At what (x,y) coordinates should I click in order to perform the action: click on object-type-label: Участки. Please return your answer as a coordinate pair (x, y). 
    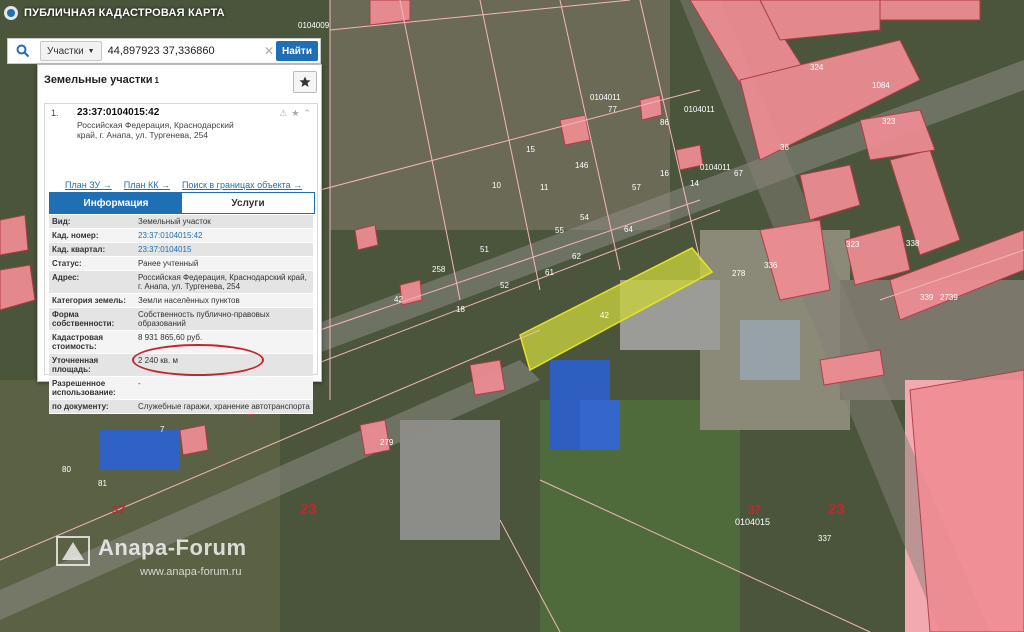
    Looking at the image, I should click on (65, 51).